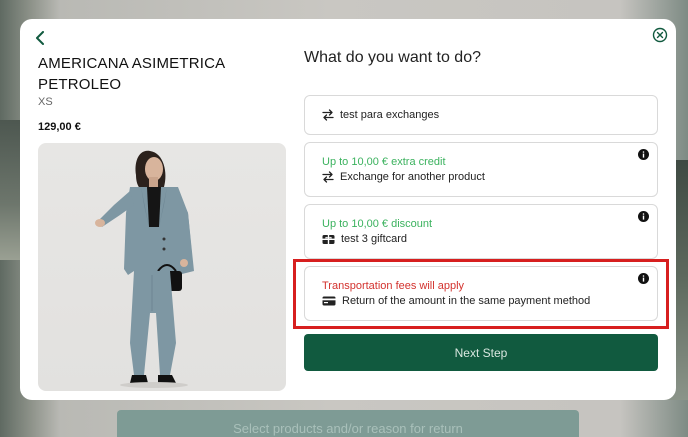 Image resolution: width=688 pixels, height=437 pixels. I want to click on back-button, so click(40, 38).